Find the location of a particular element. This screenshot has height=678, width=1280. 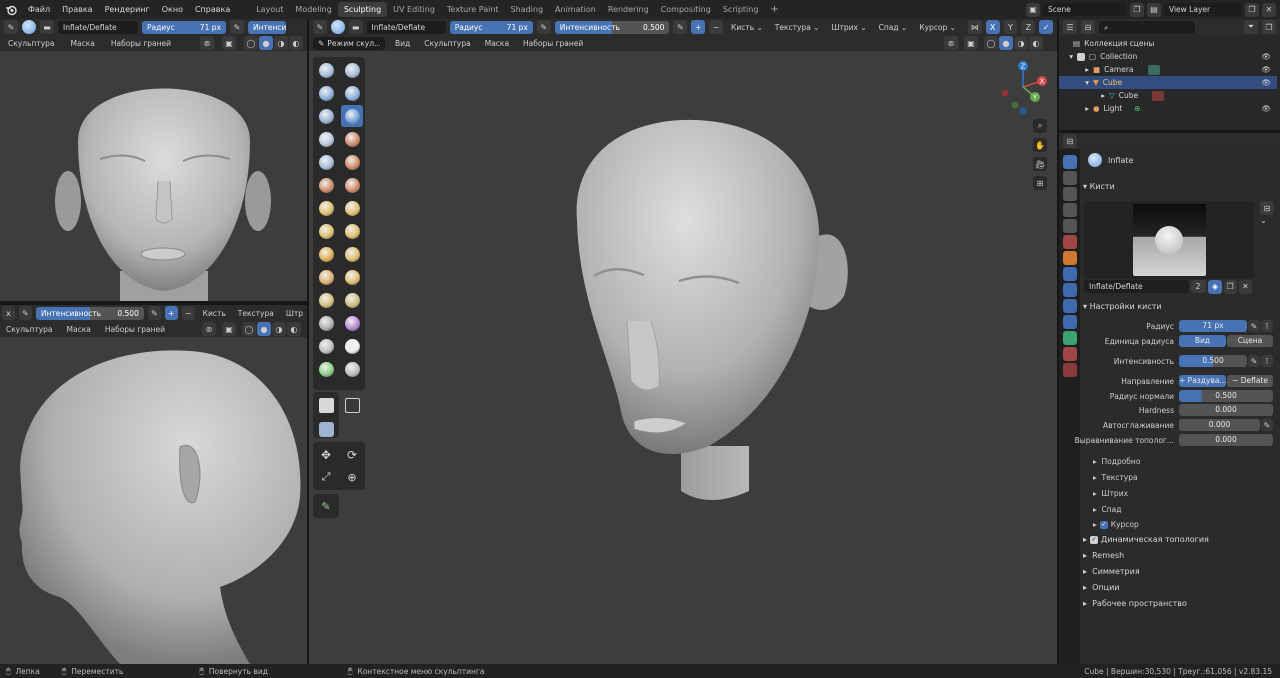

menu-mask-main: Маска is located at coordinates (497, 43).